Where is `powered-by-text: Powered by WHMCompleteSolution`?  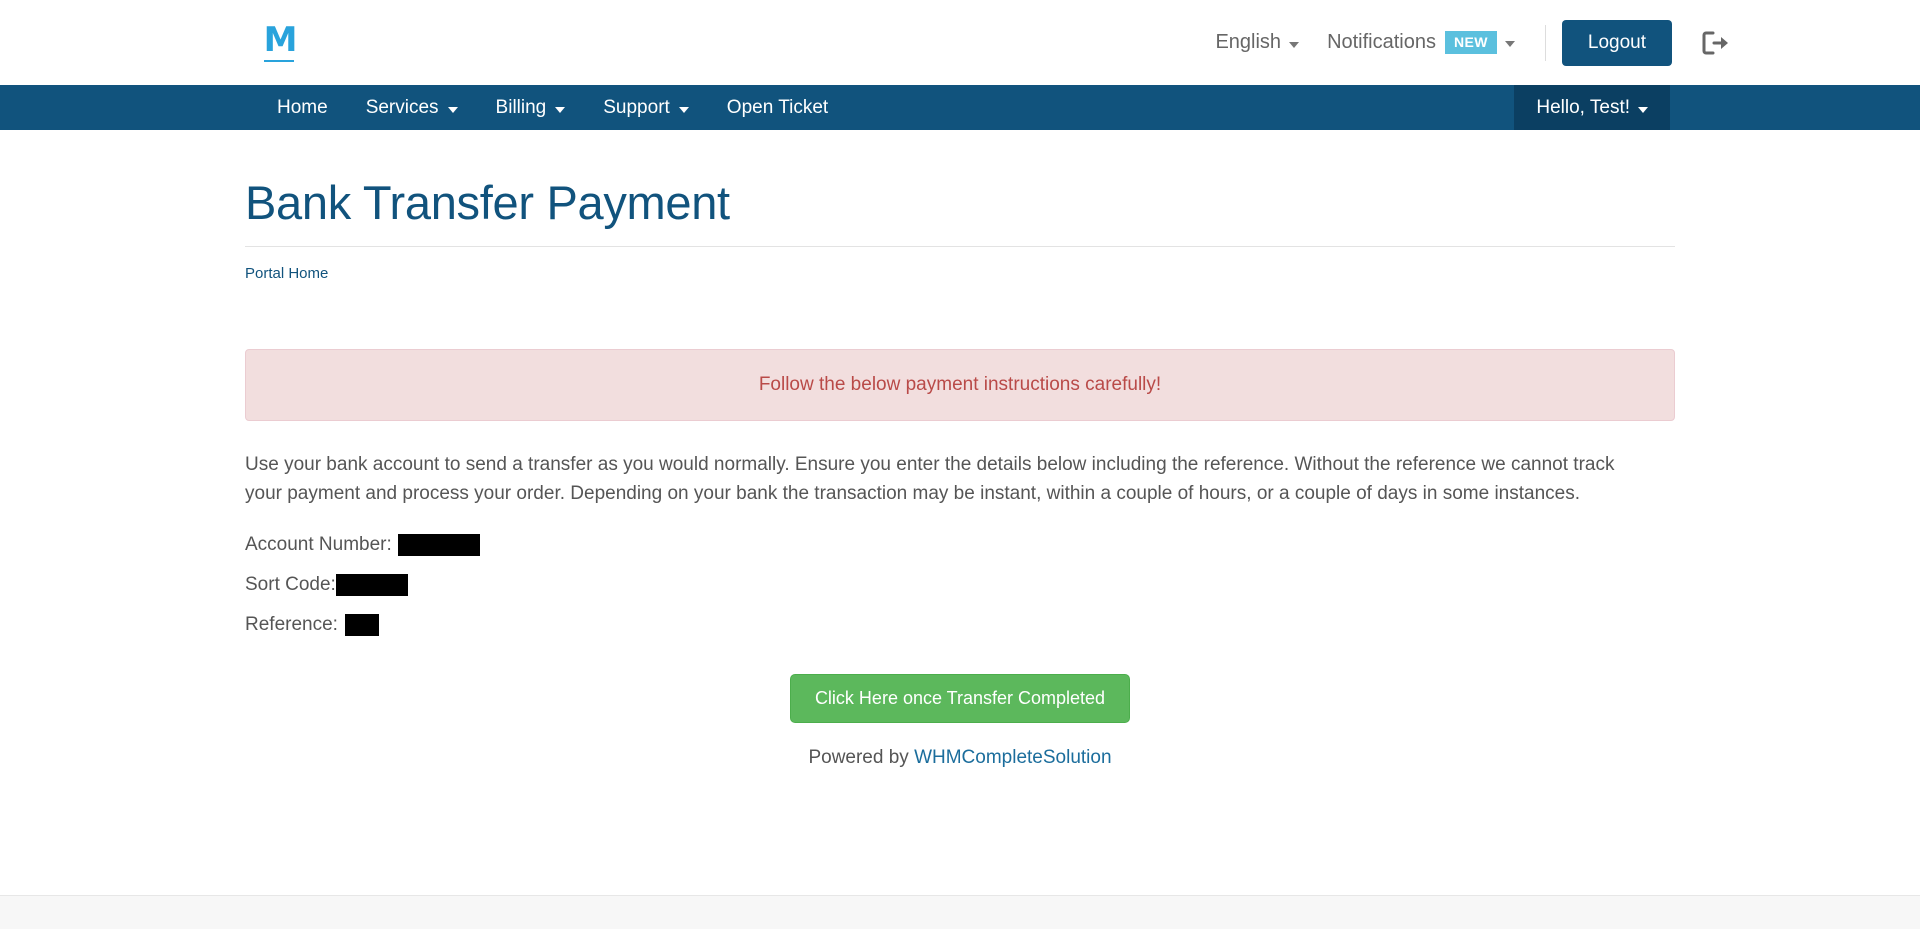
powered-by-text: Powered by WHMCompleteSolution is located at coordinates (960, 758).